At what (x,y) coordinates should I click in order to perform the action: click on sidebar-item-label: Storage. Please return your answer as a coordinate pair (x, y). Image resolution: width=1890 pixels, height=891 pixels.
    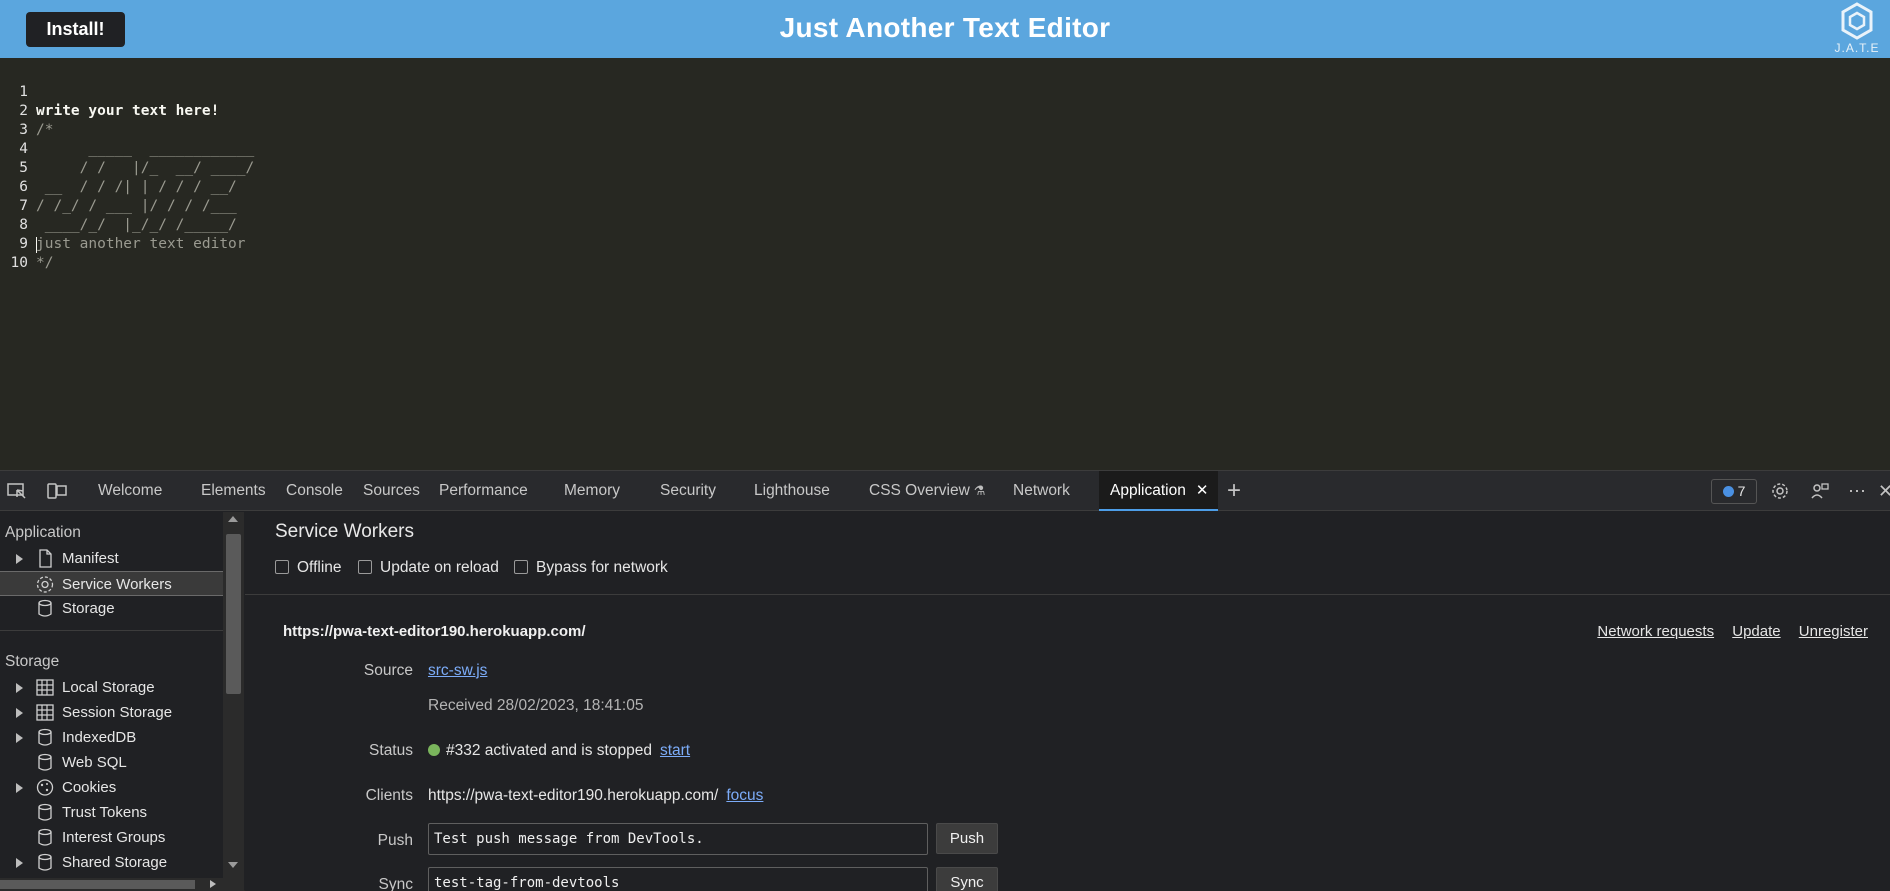
    Looking at the image, I should click on (88, 608).